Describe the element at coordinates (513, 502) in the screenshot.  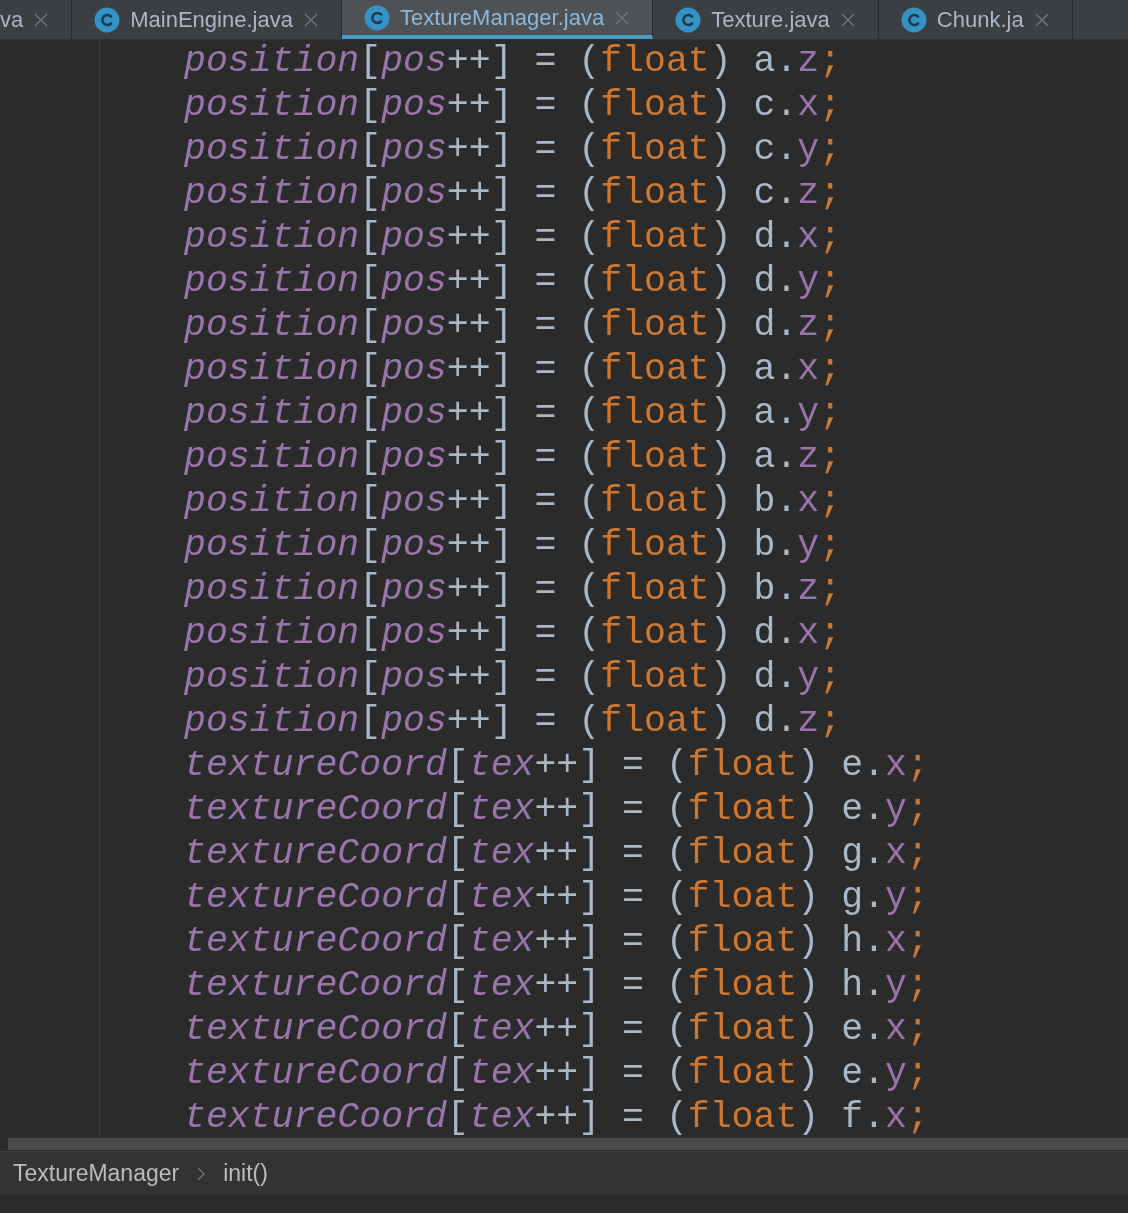
I see `code-line: position[pos++] = (float) b.x;` at that location.